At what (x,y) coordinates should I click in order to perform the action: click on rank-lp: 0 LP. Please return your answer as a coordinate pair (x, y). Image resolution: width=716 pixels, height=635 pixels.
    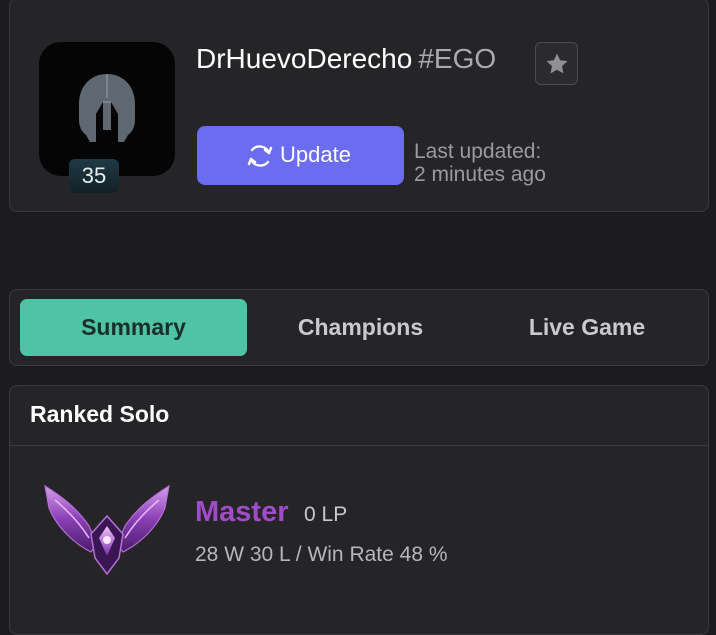
    Looking at the image, I should click on (326, 514).